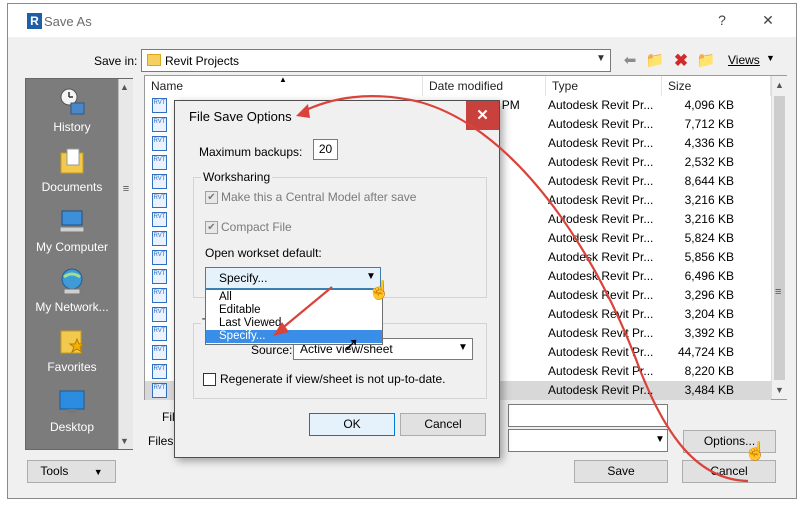 The width and height of the screenshot is (805, 506). What do you see at coordinates (306, 308) in the screenshot?
I see `annotation-line-short` at bounding box center [306, 308].